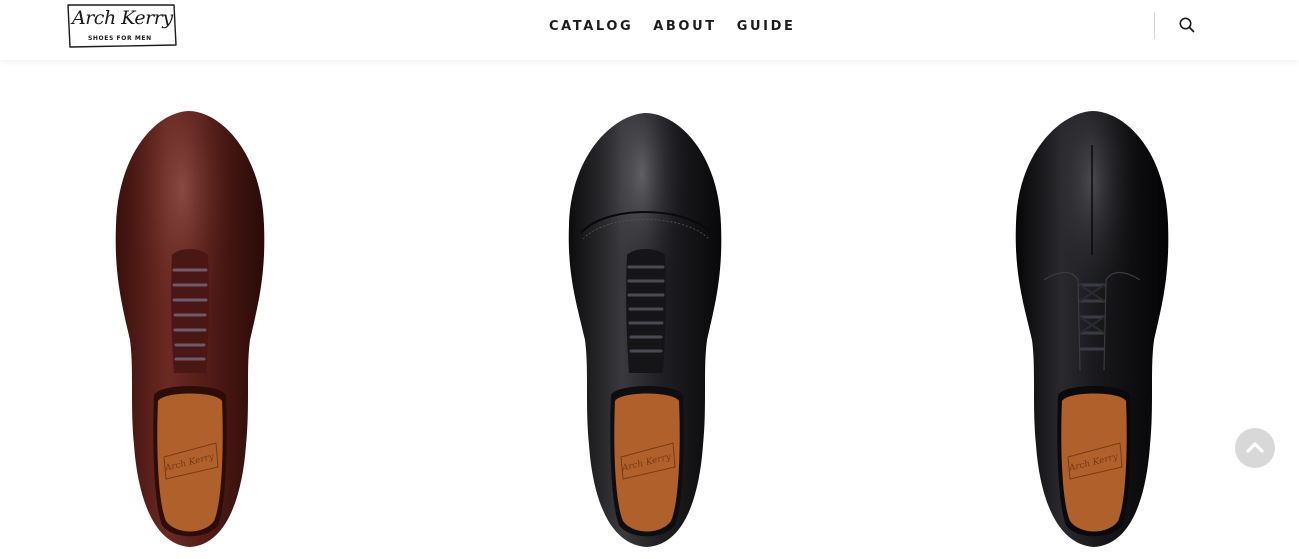 This screenshot has height=559, width=1299. I want to click on nav-catalog: CATALOG, so click(591, 26).